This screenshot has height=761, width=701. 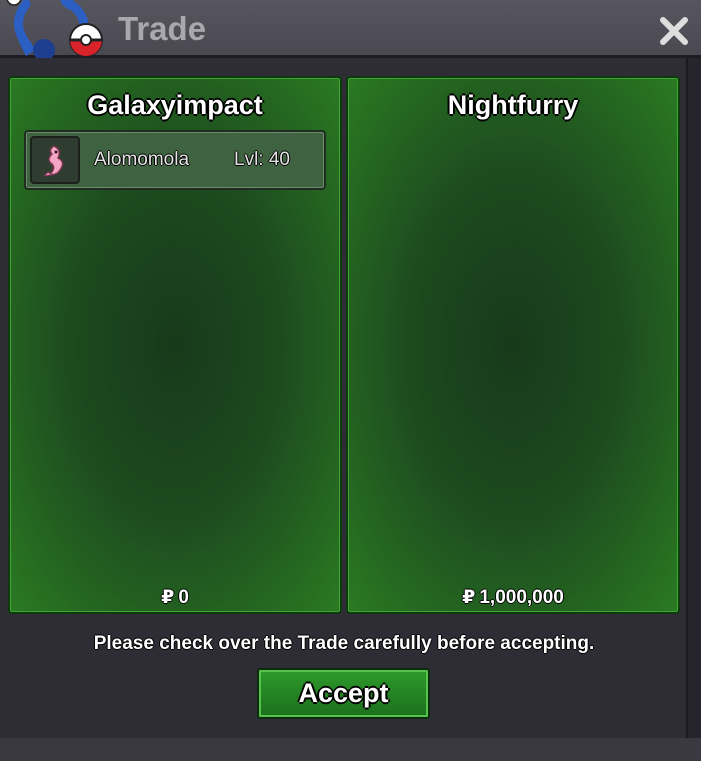 I want to click on close-icon, so click(x=674, y=31).